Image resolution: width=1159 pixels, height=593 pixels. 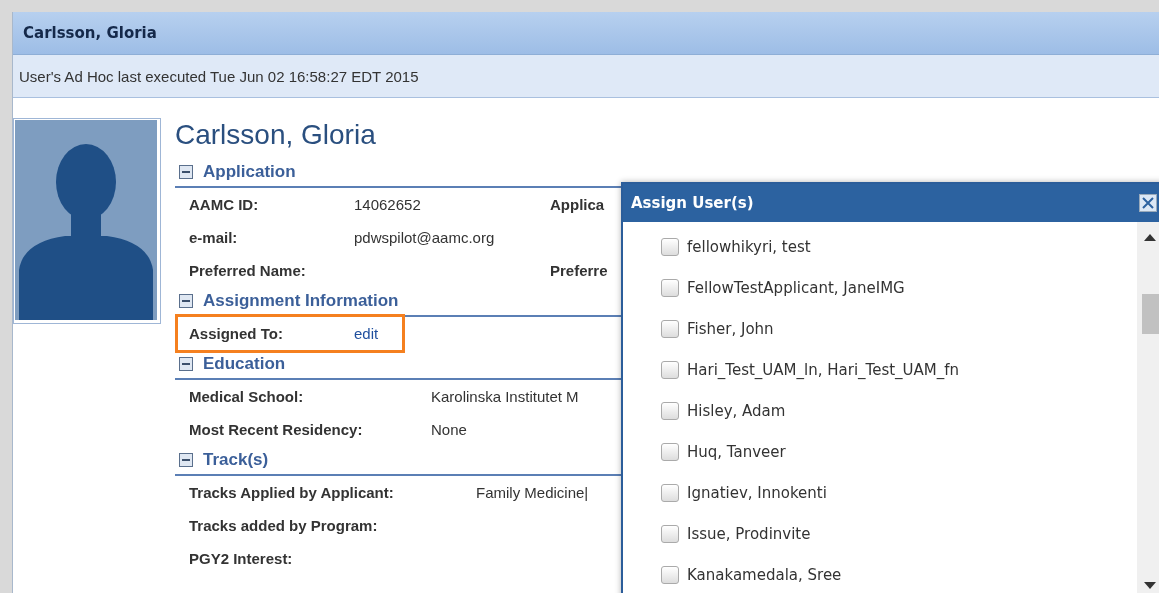 I want to click on status-text: User's Ad Hoc last executed Tue Jun 02 16:58:27 EDT 2015, so click(x=219, y=76).